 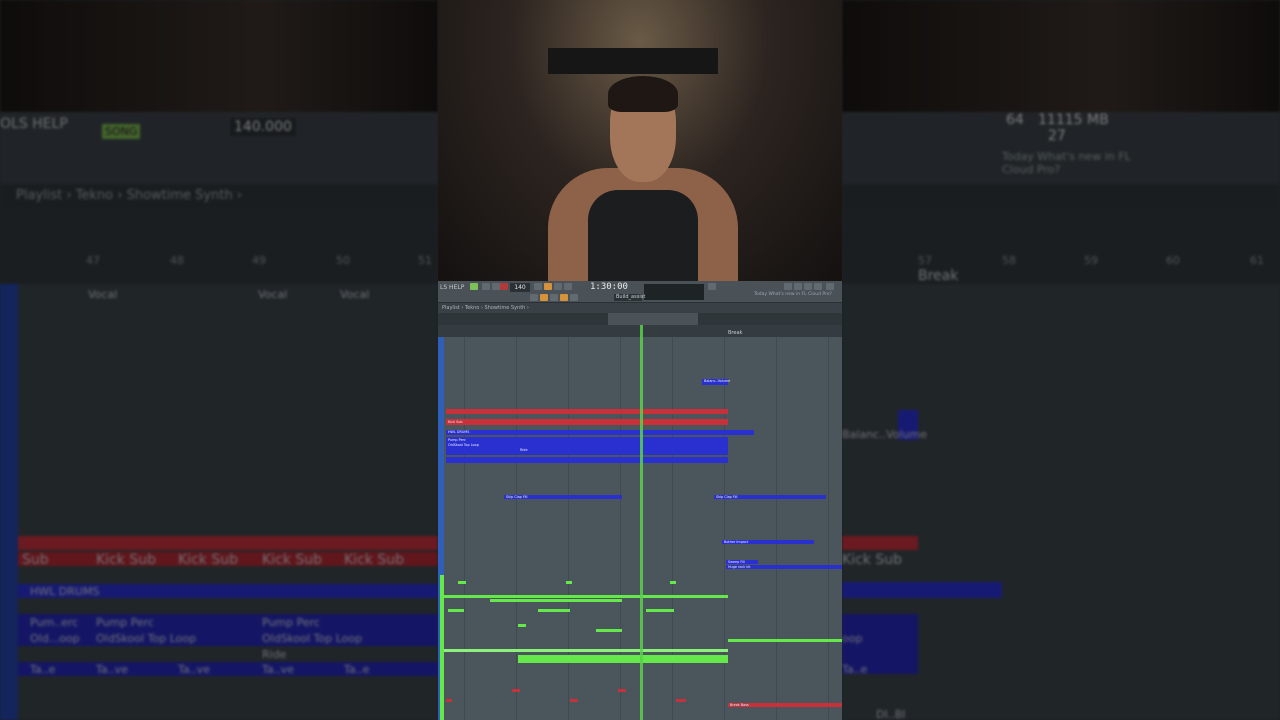 I want to click on pattern-song-toggle, so click(x=474, y=286).